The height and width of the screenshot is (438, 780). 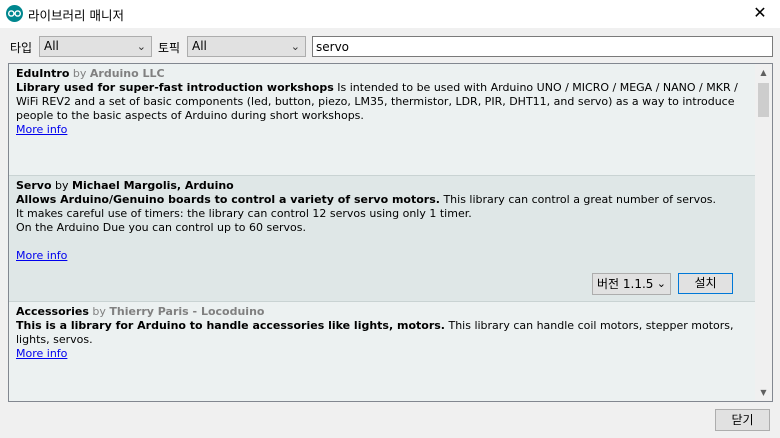 What do you see at coordinates (169, 48) in the screenshot?
I see `topic-filter-label: 토픽` at bounding box center [169, 48].